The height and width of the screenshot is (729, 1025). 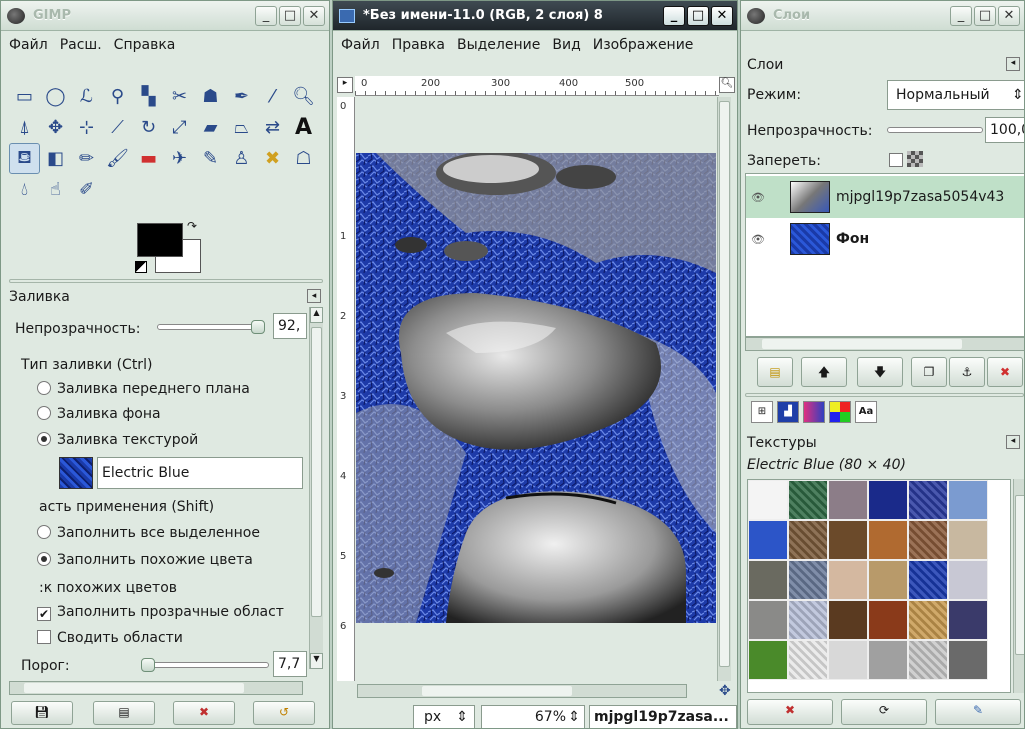 What do you see at coordinates (156, 688) in the screenshot?
I see `tool-options-hscrollbar` at bounding box center [156, 688].